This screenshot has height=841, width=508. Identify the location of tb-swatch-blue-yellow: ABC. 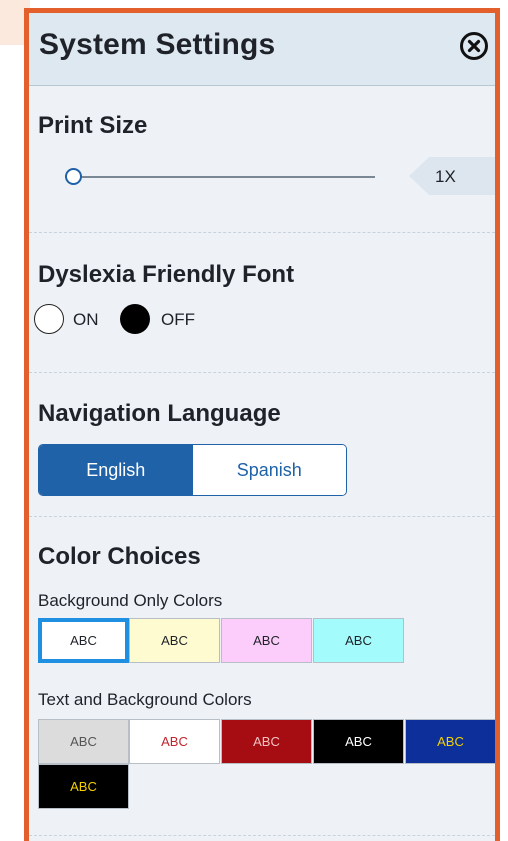
(450, 741).